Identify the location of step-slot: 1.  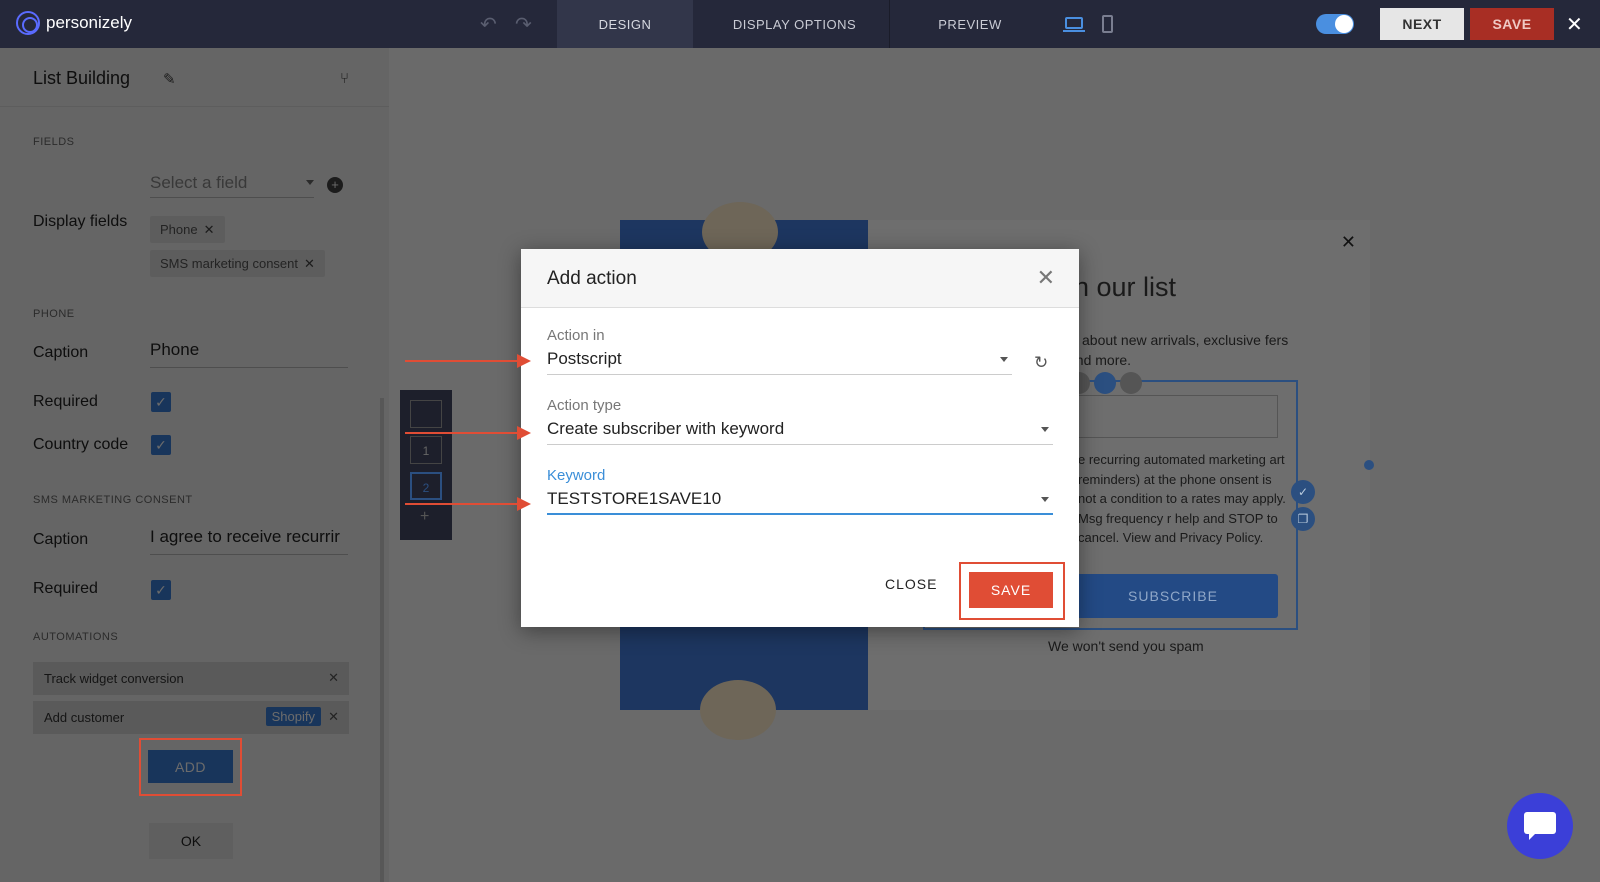
(426, 450).